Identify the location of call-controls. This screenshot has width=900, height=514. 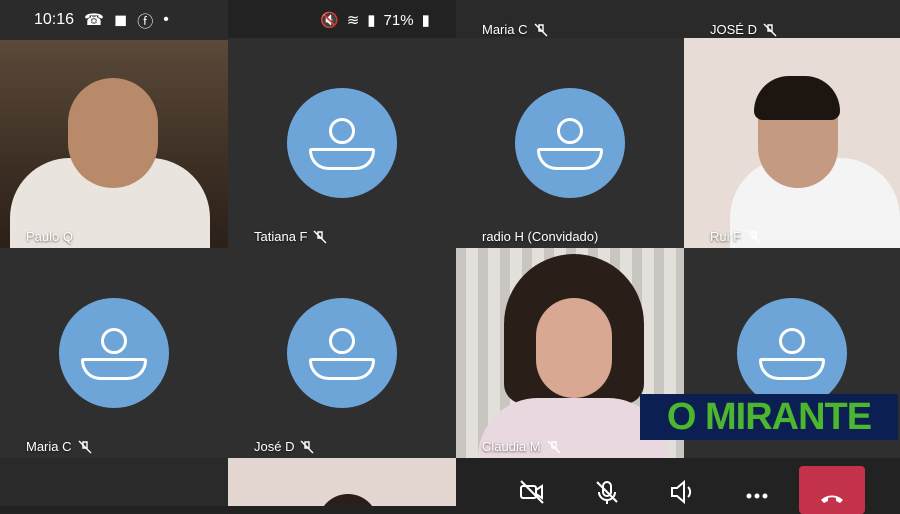
(678, 486).